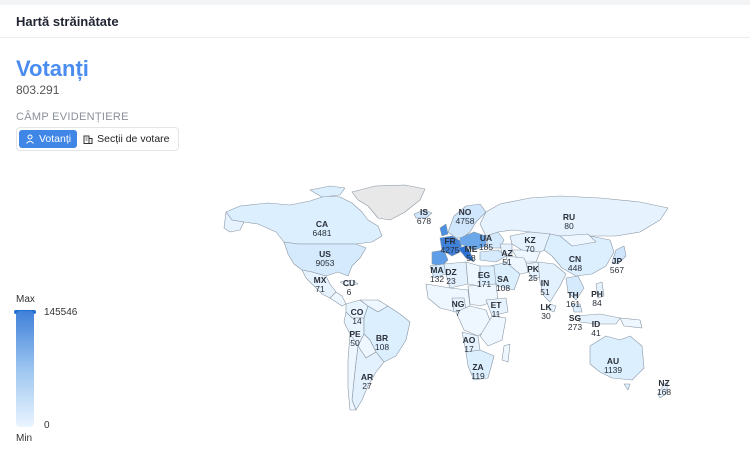 Image resolution: width=750 pixels, height=454 pixels. What do you see at coordinates (569, 226) in the screenshot?
I see `country-value-label-RU: 80` at bounding box center [569, 226].